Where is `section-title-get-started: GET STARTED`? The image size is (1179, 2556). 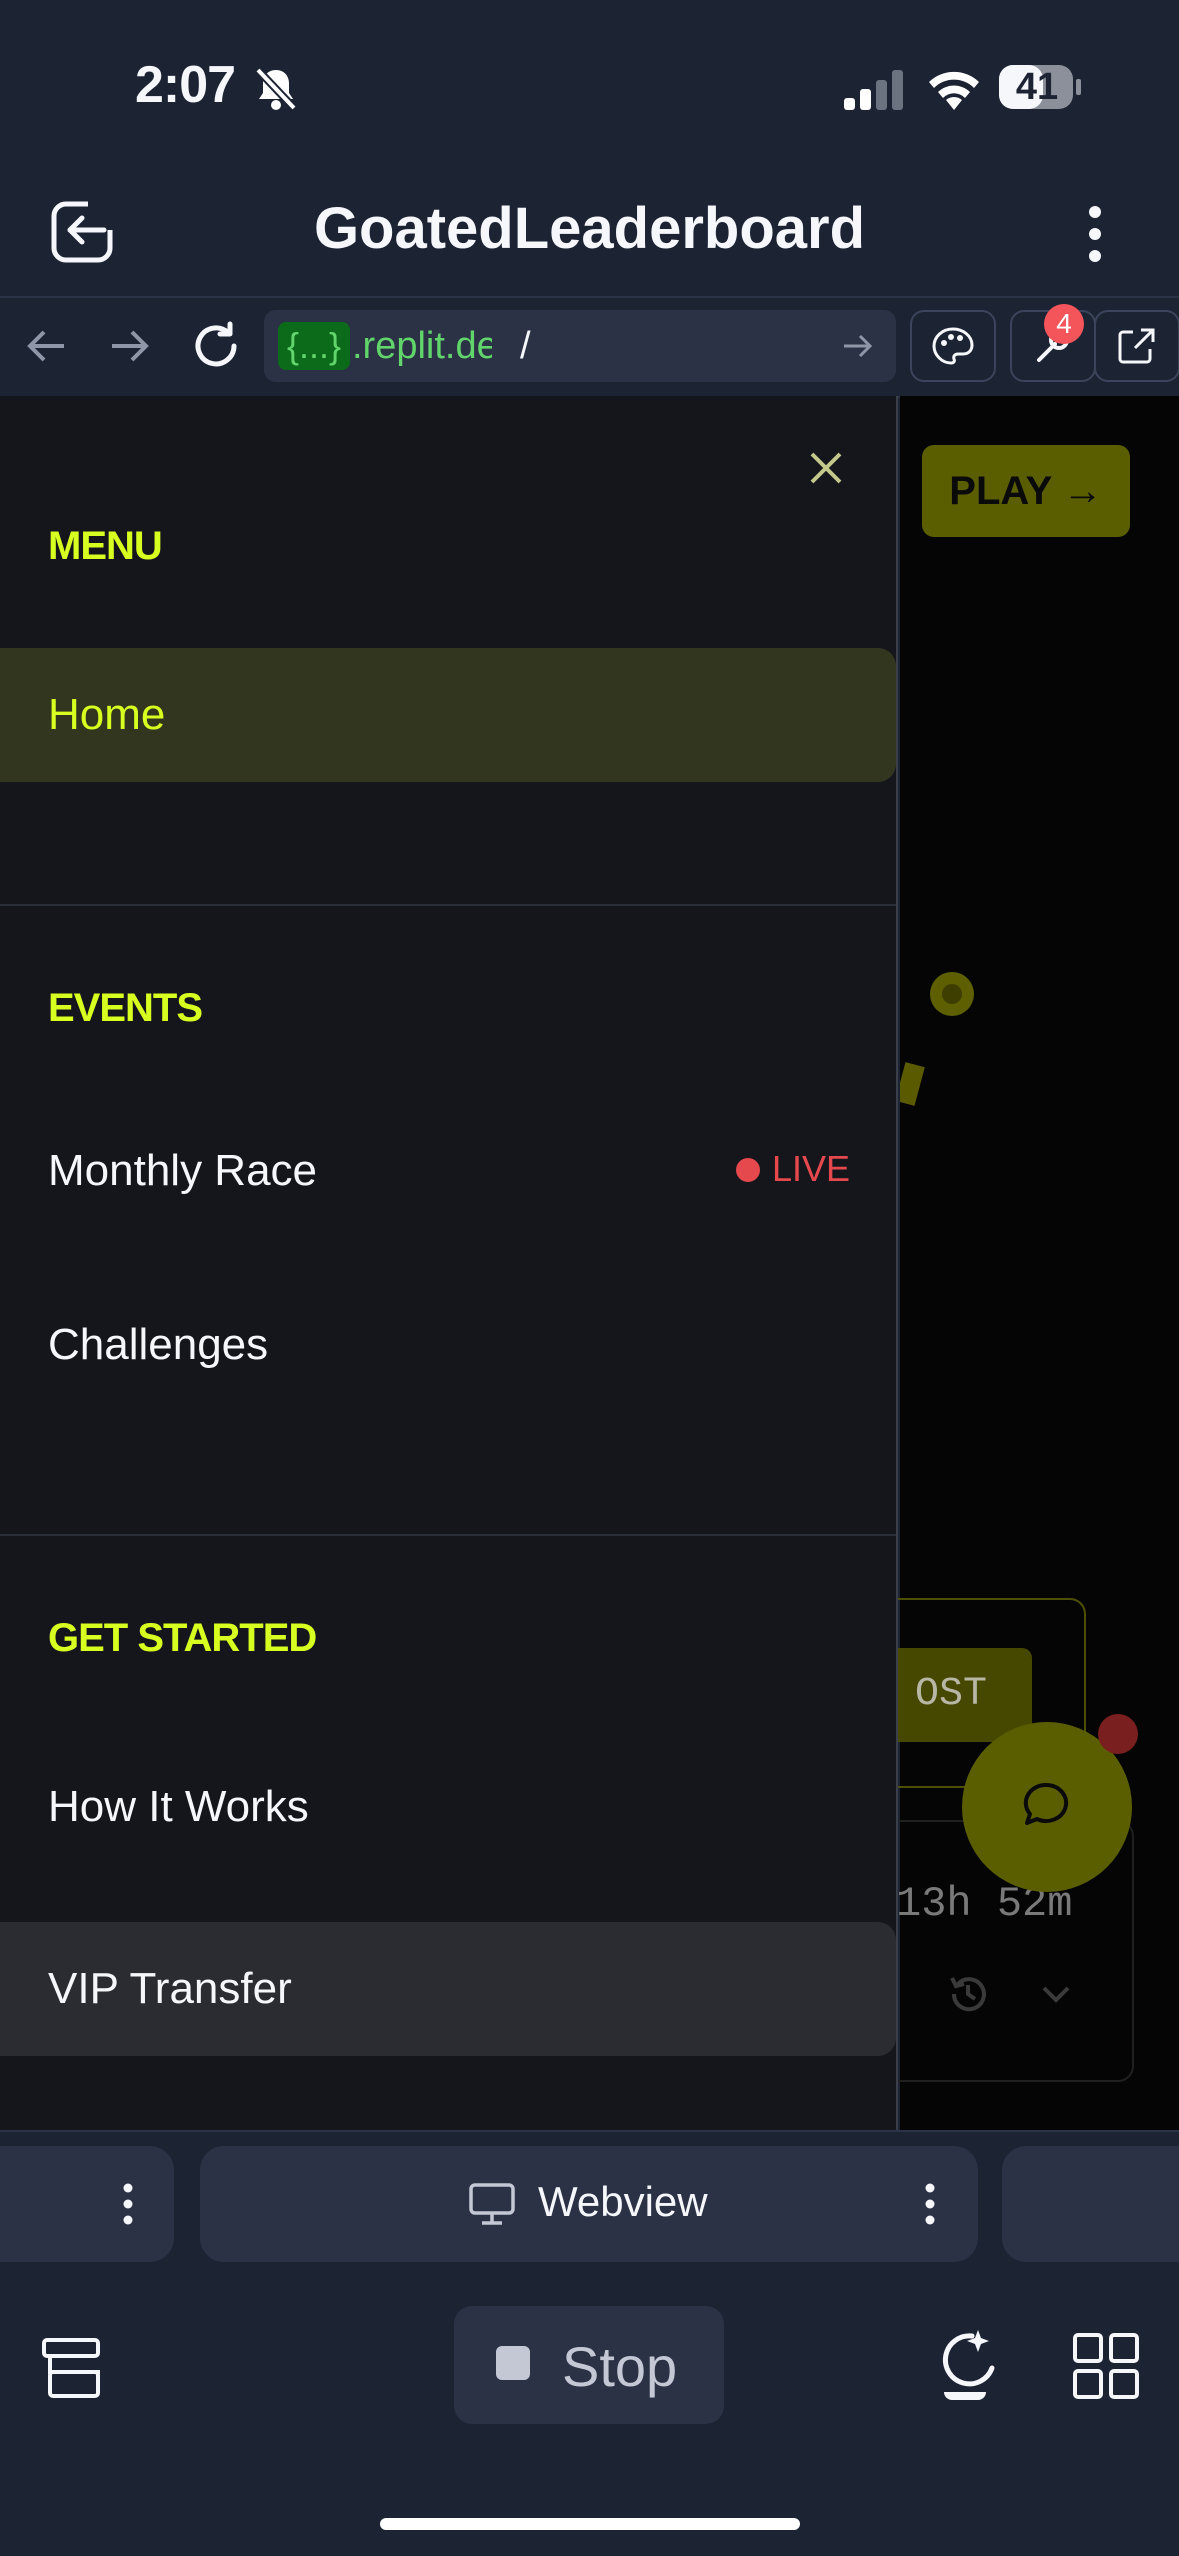
section-title-get-started: GET STARTED is located at coordinates (182, 1638).